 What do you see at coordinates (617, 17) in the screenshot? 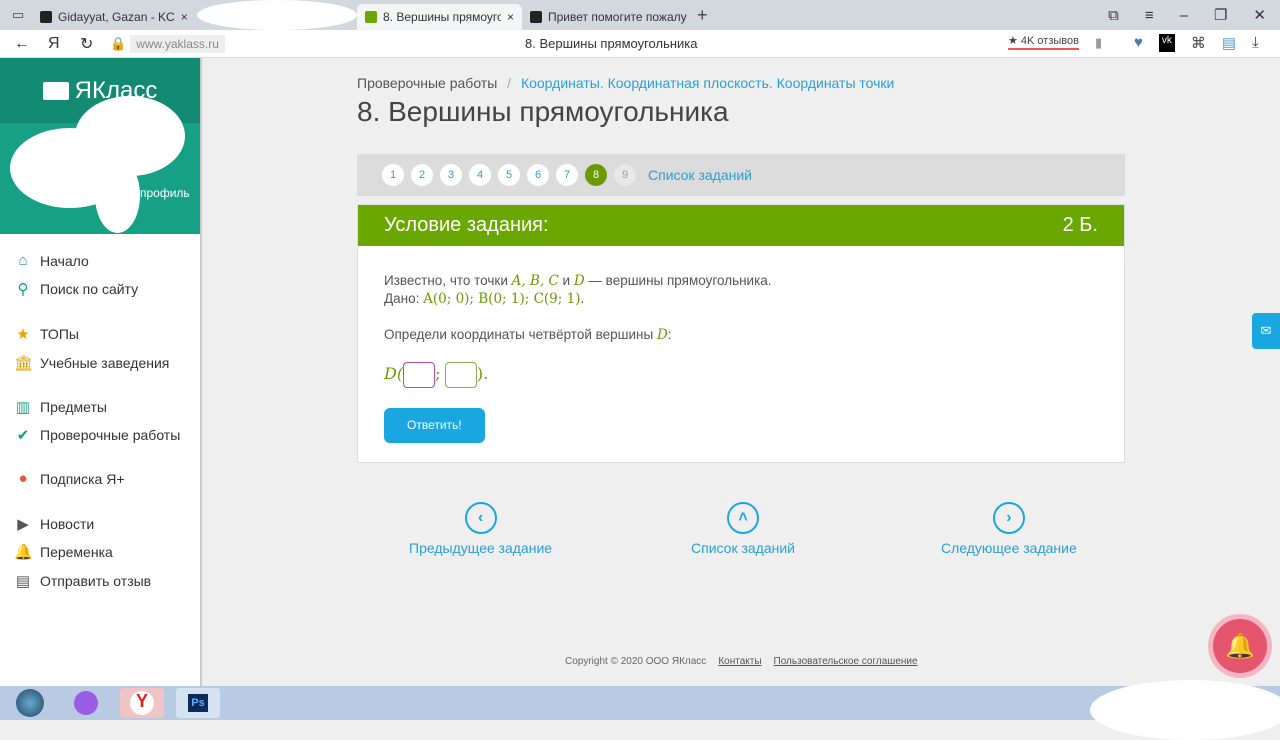
I see `tab-label: Привет помогите пожалуй` at bounding box center [617, 17].